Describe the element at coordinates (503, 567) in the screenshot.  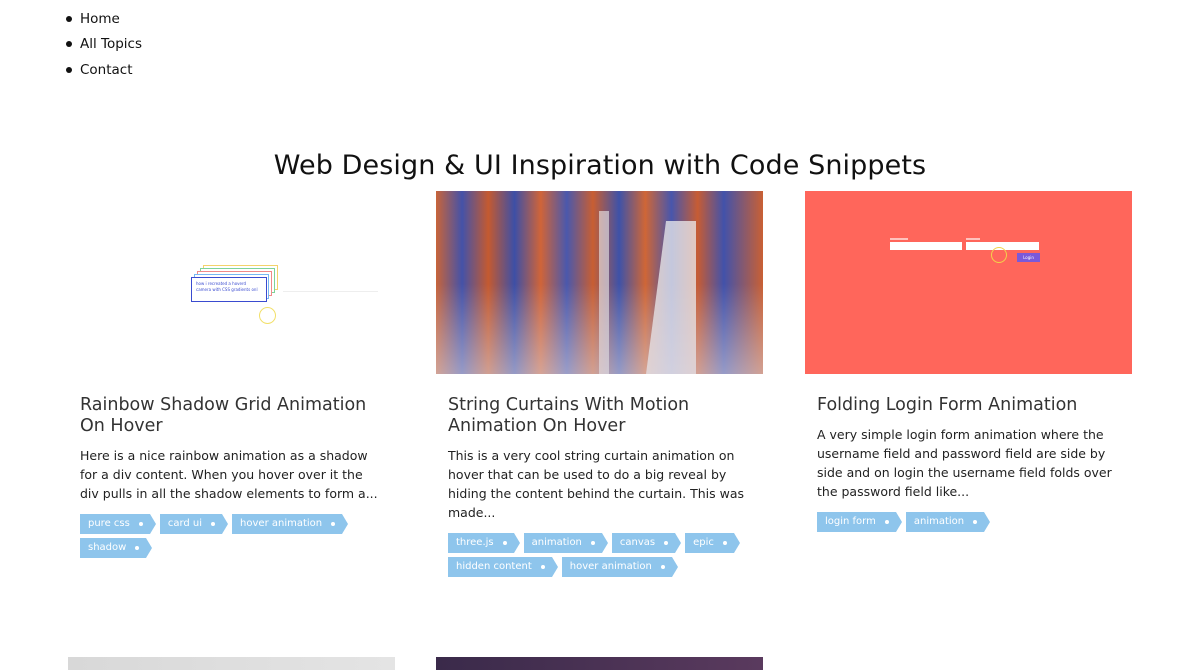
I see `tag-hidden-content: hidden content` at that location.